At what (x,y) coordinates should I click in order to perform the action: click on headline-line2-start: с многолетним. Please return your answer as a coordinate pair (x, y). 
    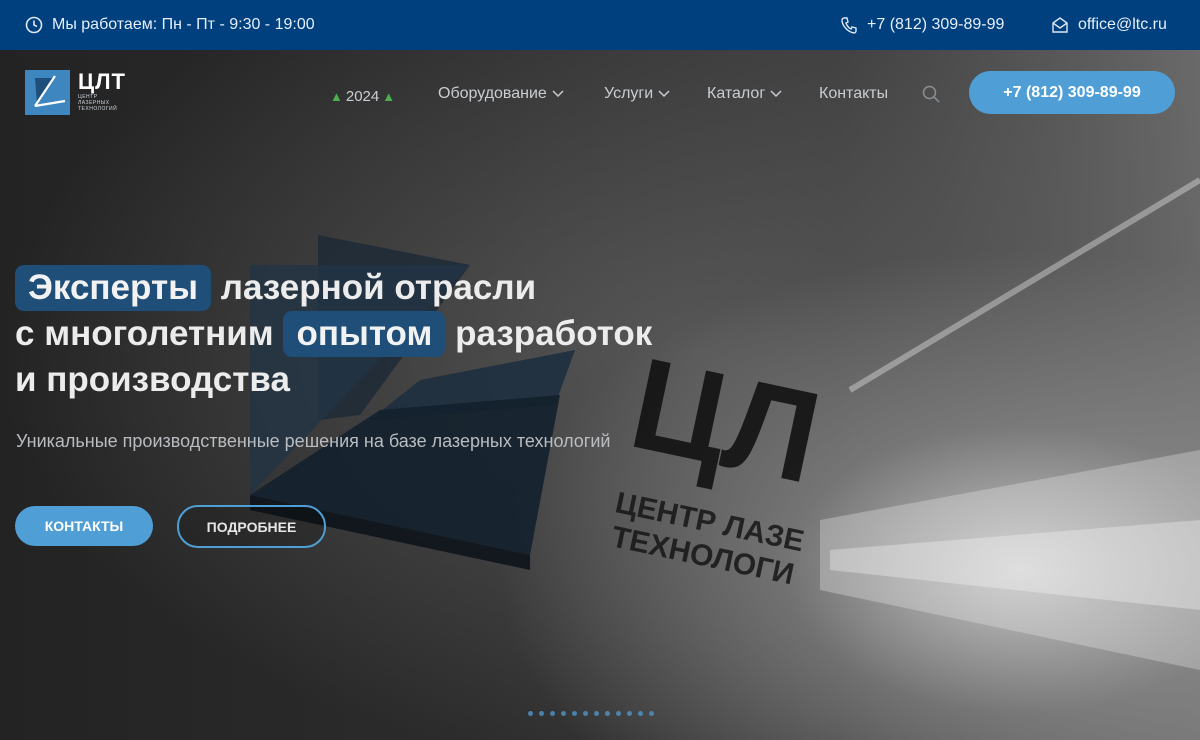
    Looking at the image, I should click on (144, 333).